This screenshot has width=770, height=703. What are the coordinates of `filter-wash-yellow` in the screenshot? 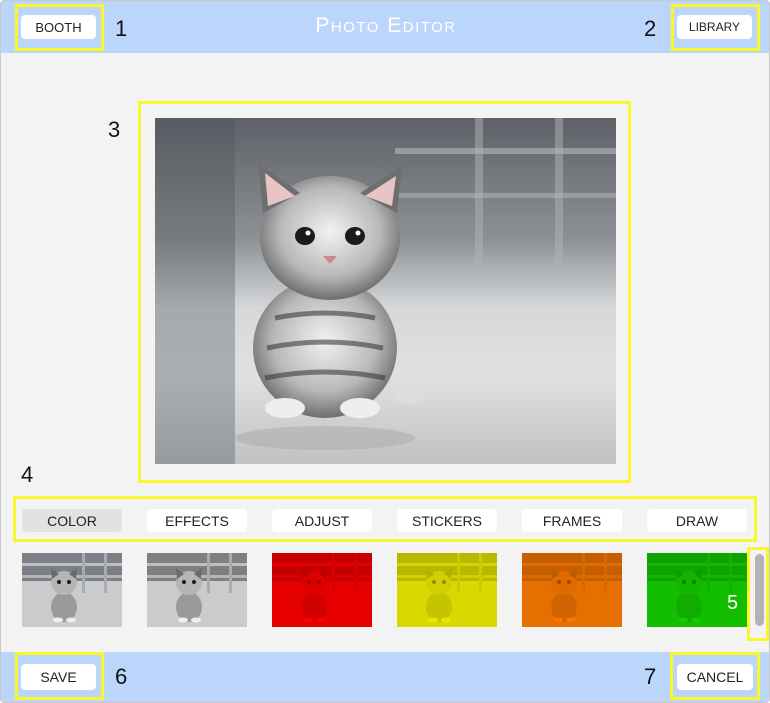 It's located at (447, 590).